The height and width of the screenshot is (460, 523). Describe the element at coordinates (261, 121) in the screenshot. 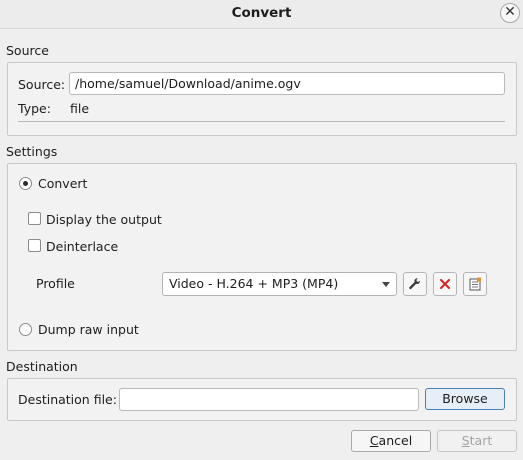

I see `source-divider` at that location.